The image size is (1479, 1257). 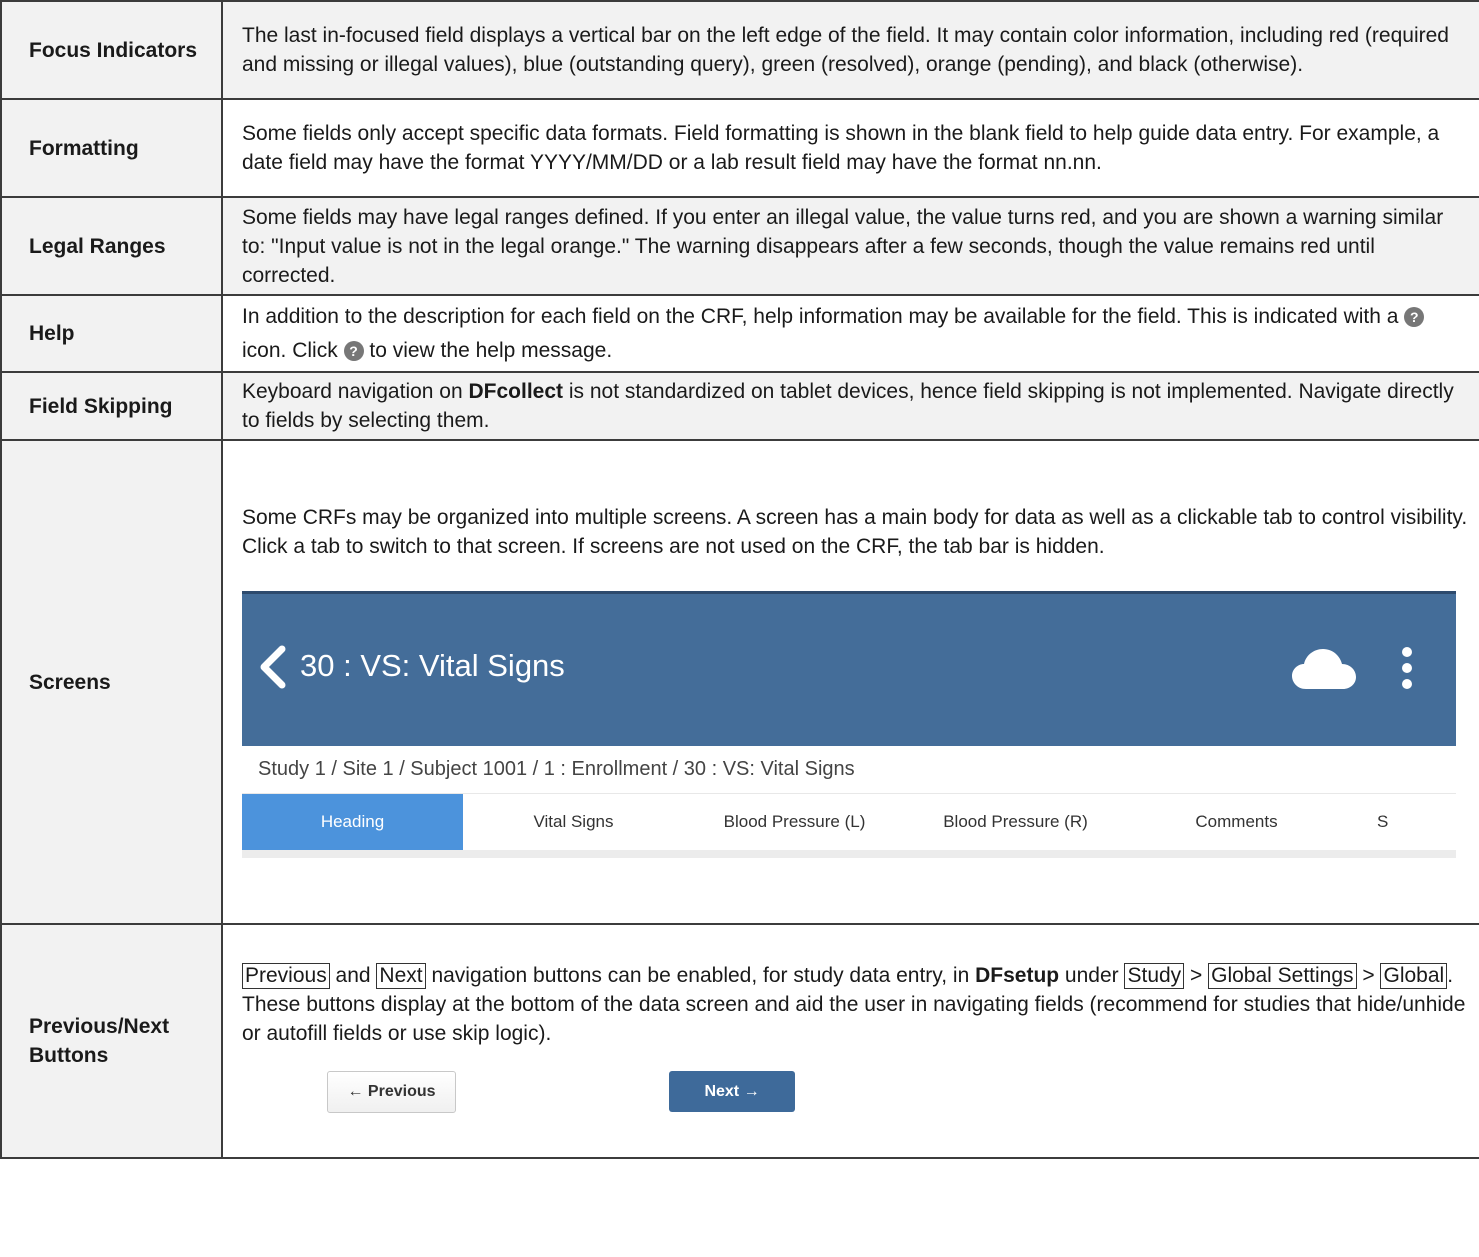 What do you see at coordinates (111, 333) in the screenshot?
I see `term-help: Help` at bounding box center [111, 333].